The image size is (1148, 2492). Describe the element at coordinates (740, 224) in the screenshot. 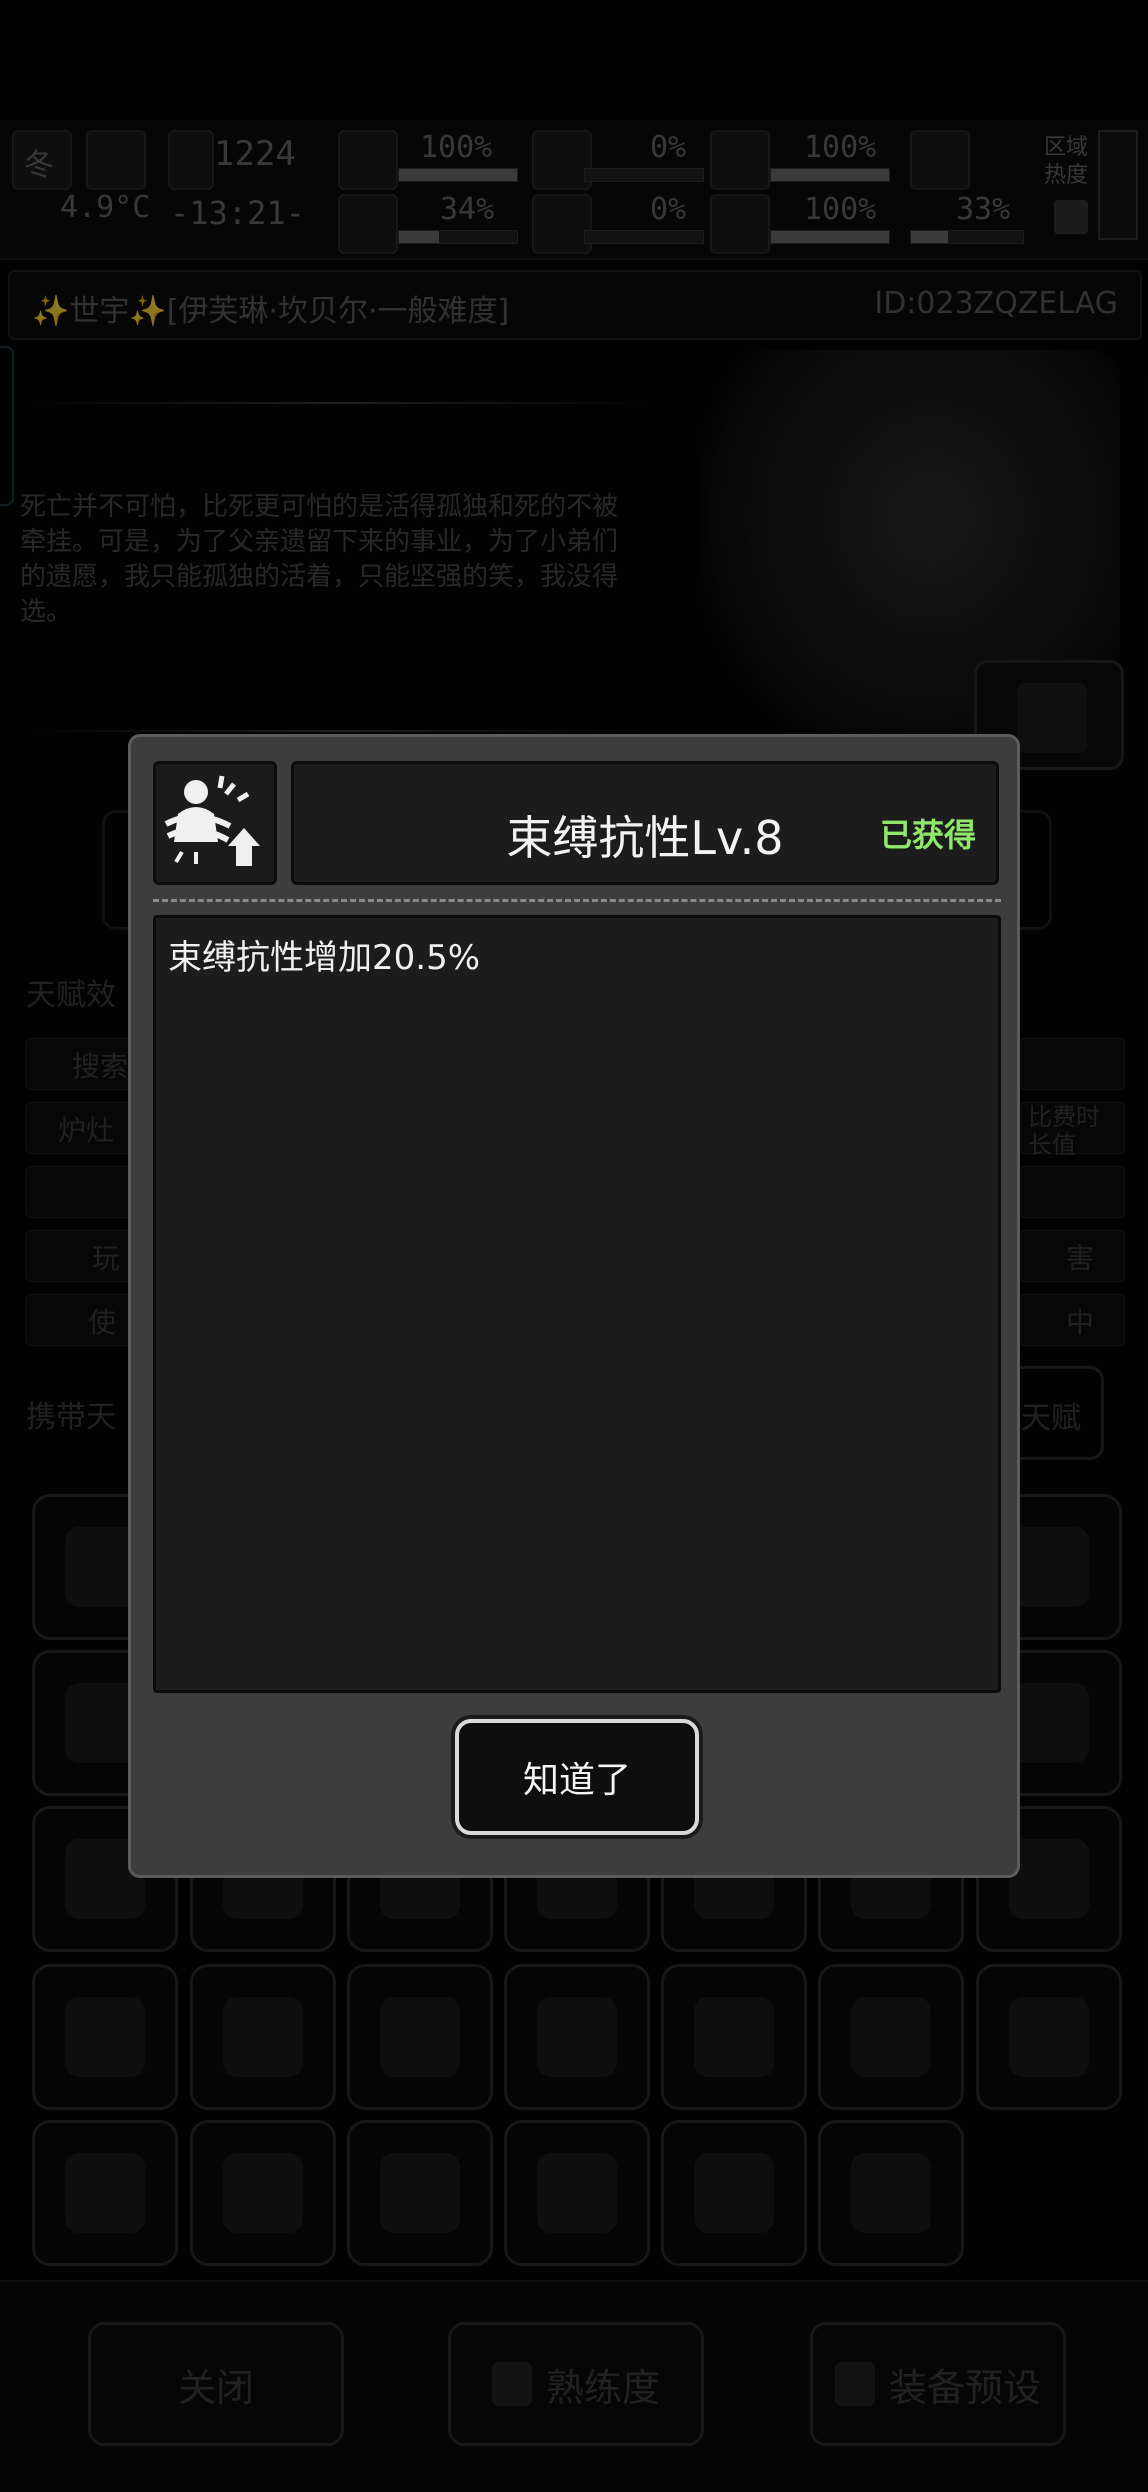

I see `heart-icon` at that location.